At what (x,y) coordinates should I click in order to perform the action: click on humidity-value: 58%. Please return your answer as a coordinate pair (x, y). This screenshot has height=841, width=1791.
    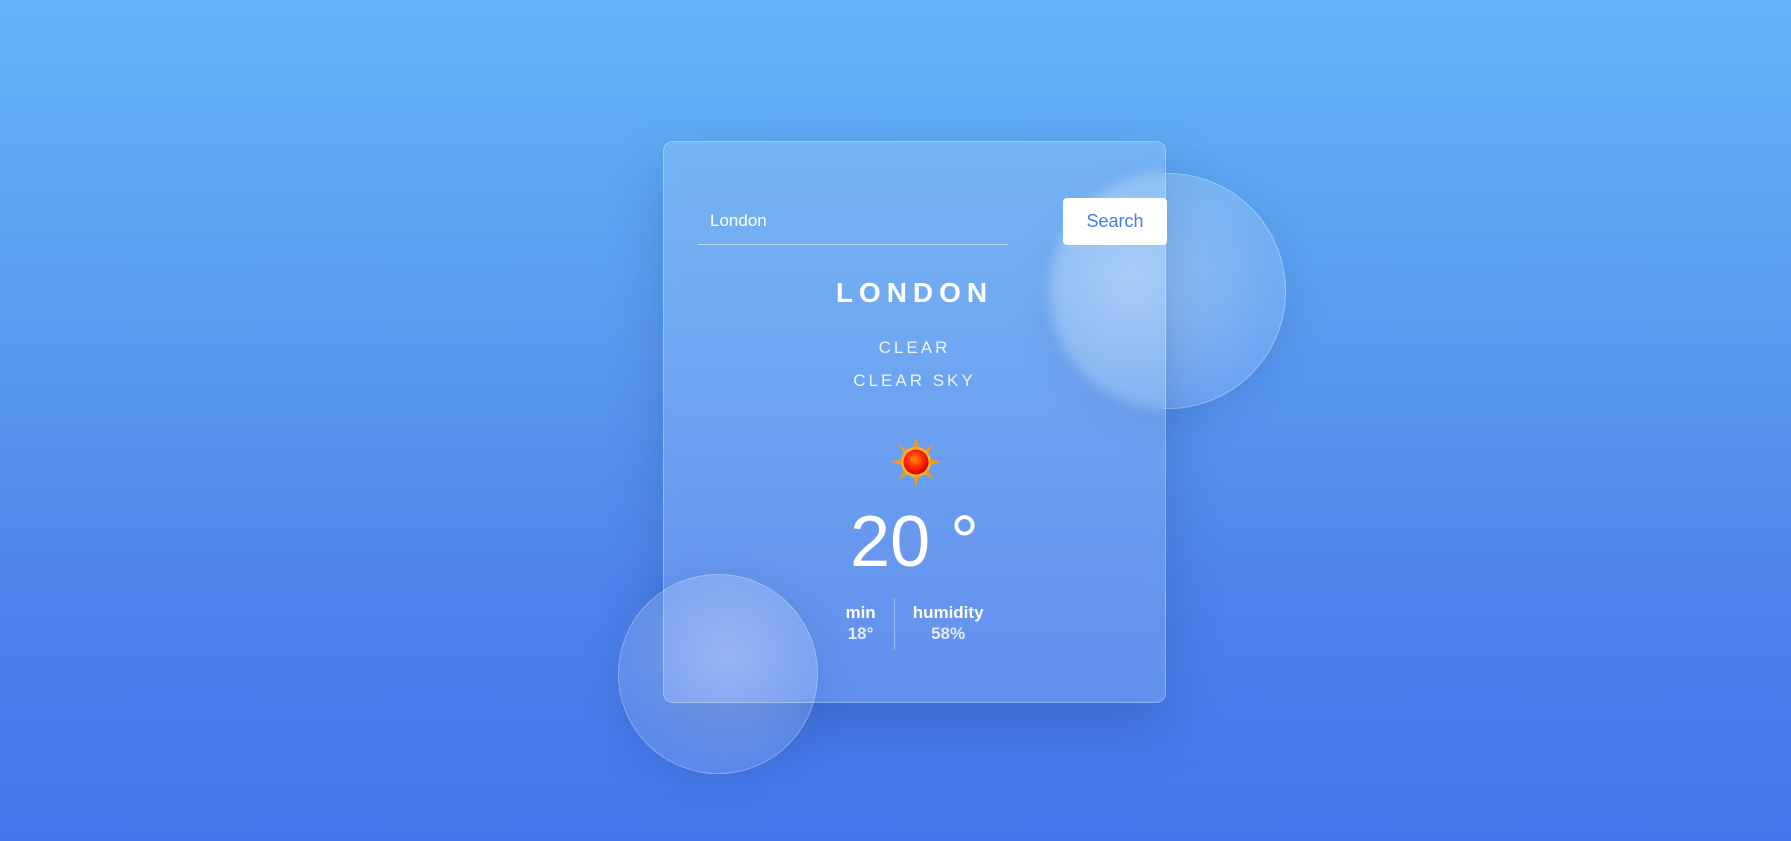
    Looking at the image, I should click on (948, 633).